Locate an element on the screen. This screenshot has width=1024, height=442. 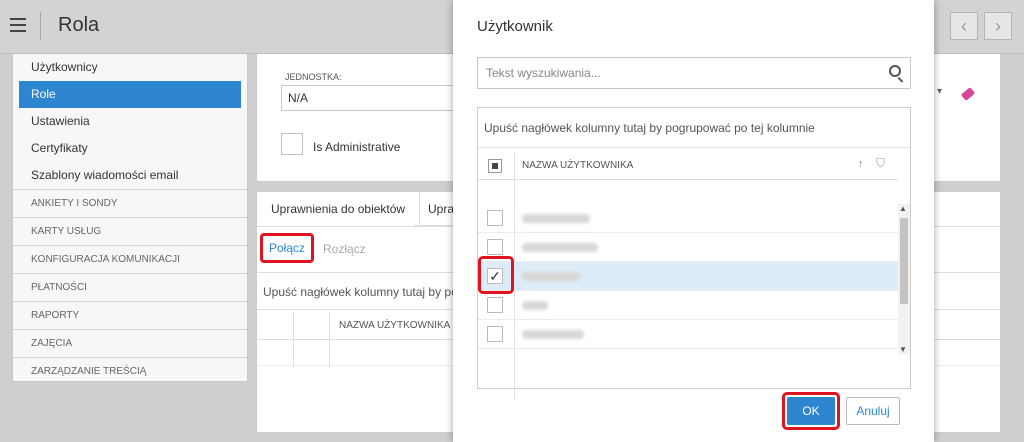
chevron-left-icon: ‹ is located at coordinates (964, 26).